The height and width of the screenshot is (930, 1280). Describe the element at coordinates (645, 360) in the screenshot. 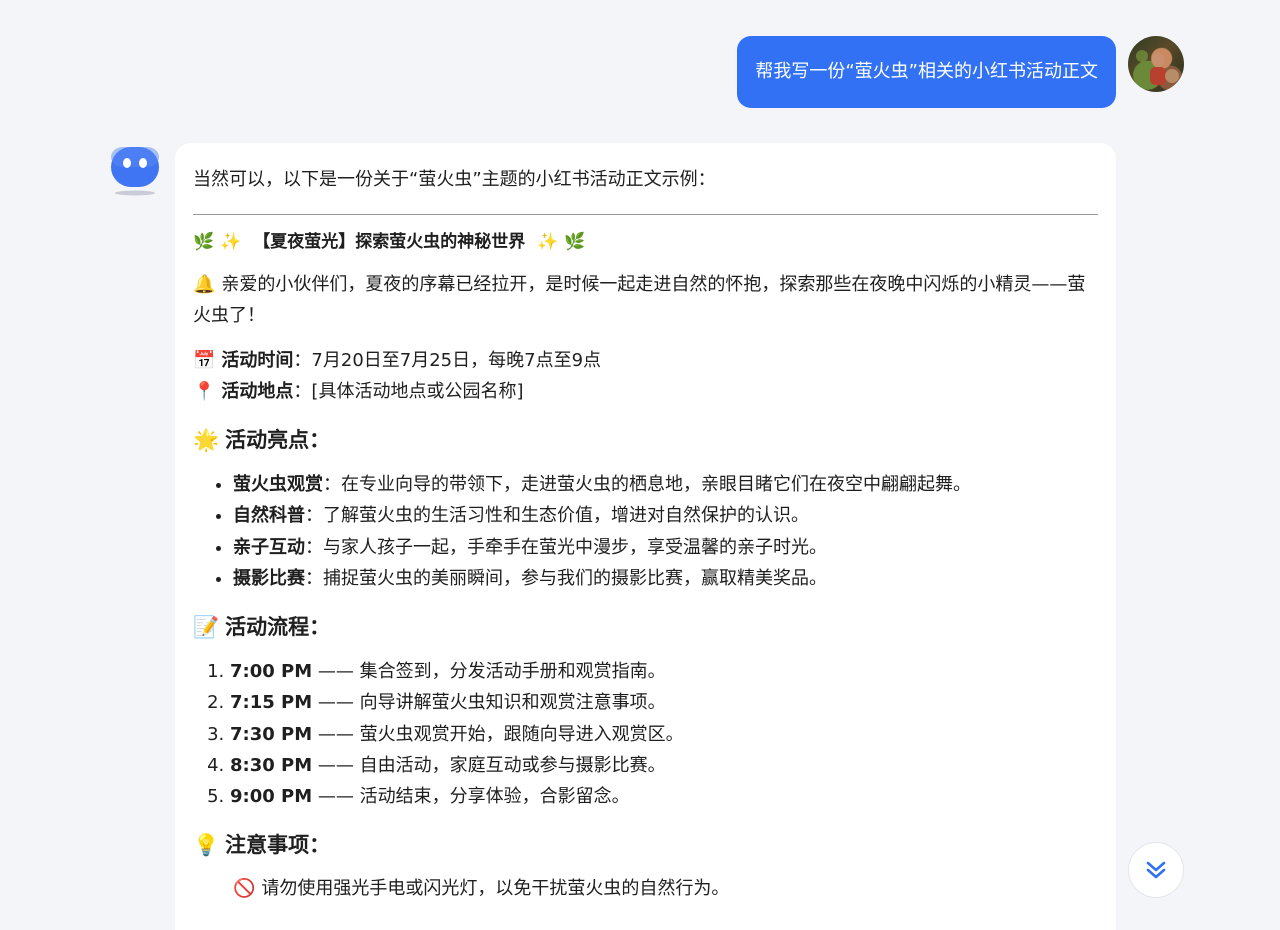

I see `activity-time-line: 📅 活动时间：7月20日至7月25日，每晚7点至9点` at that location.